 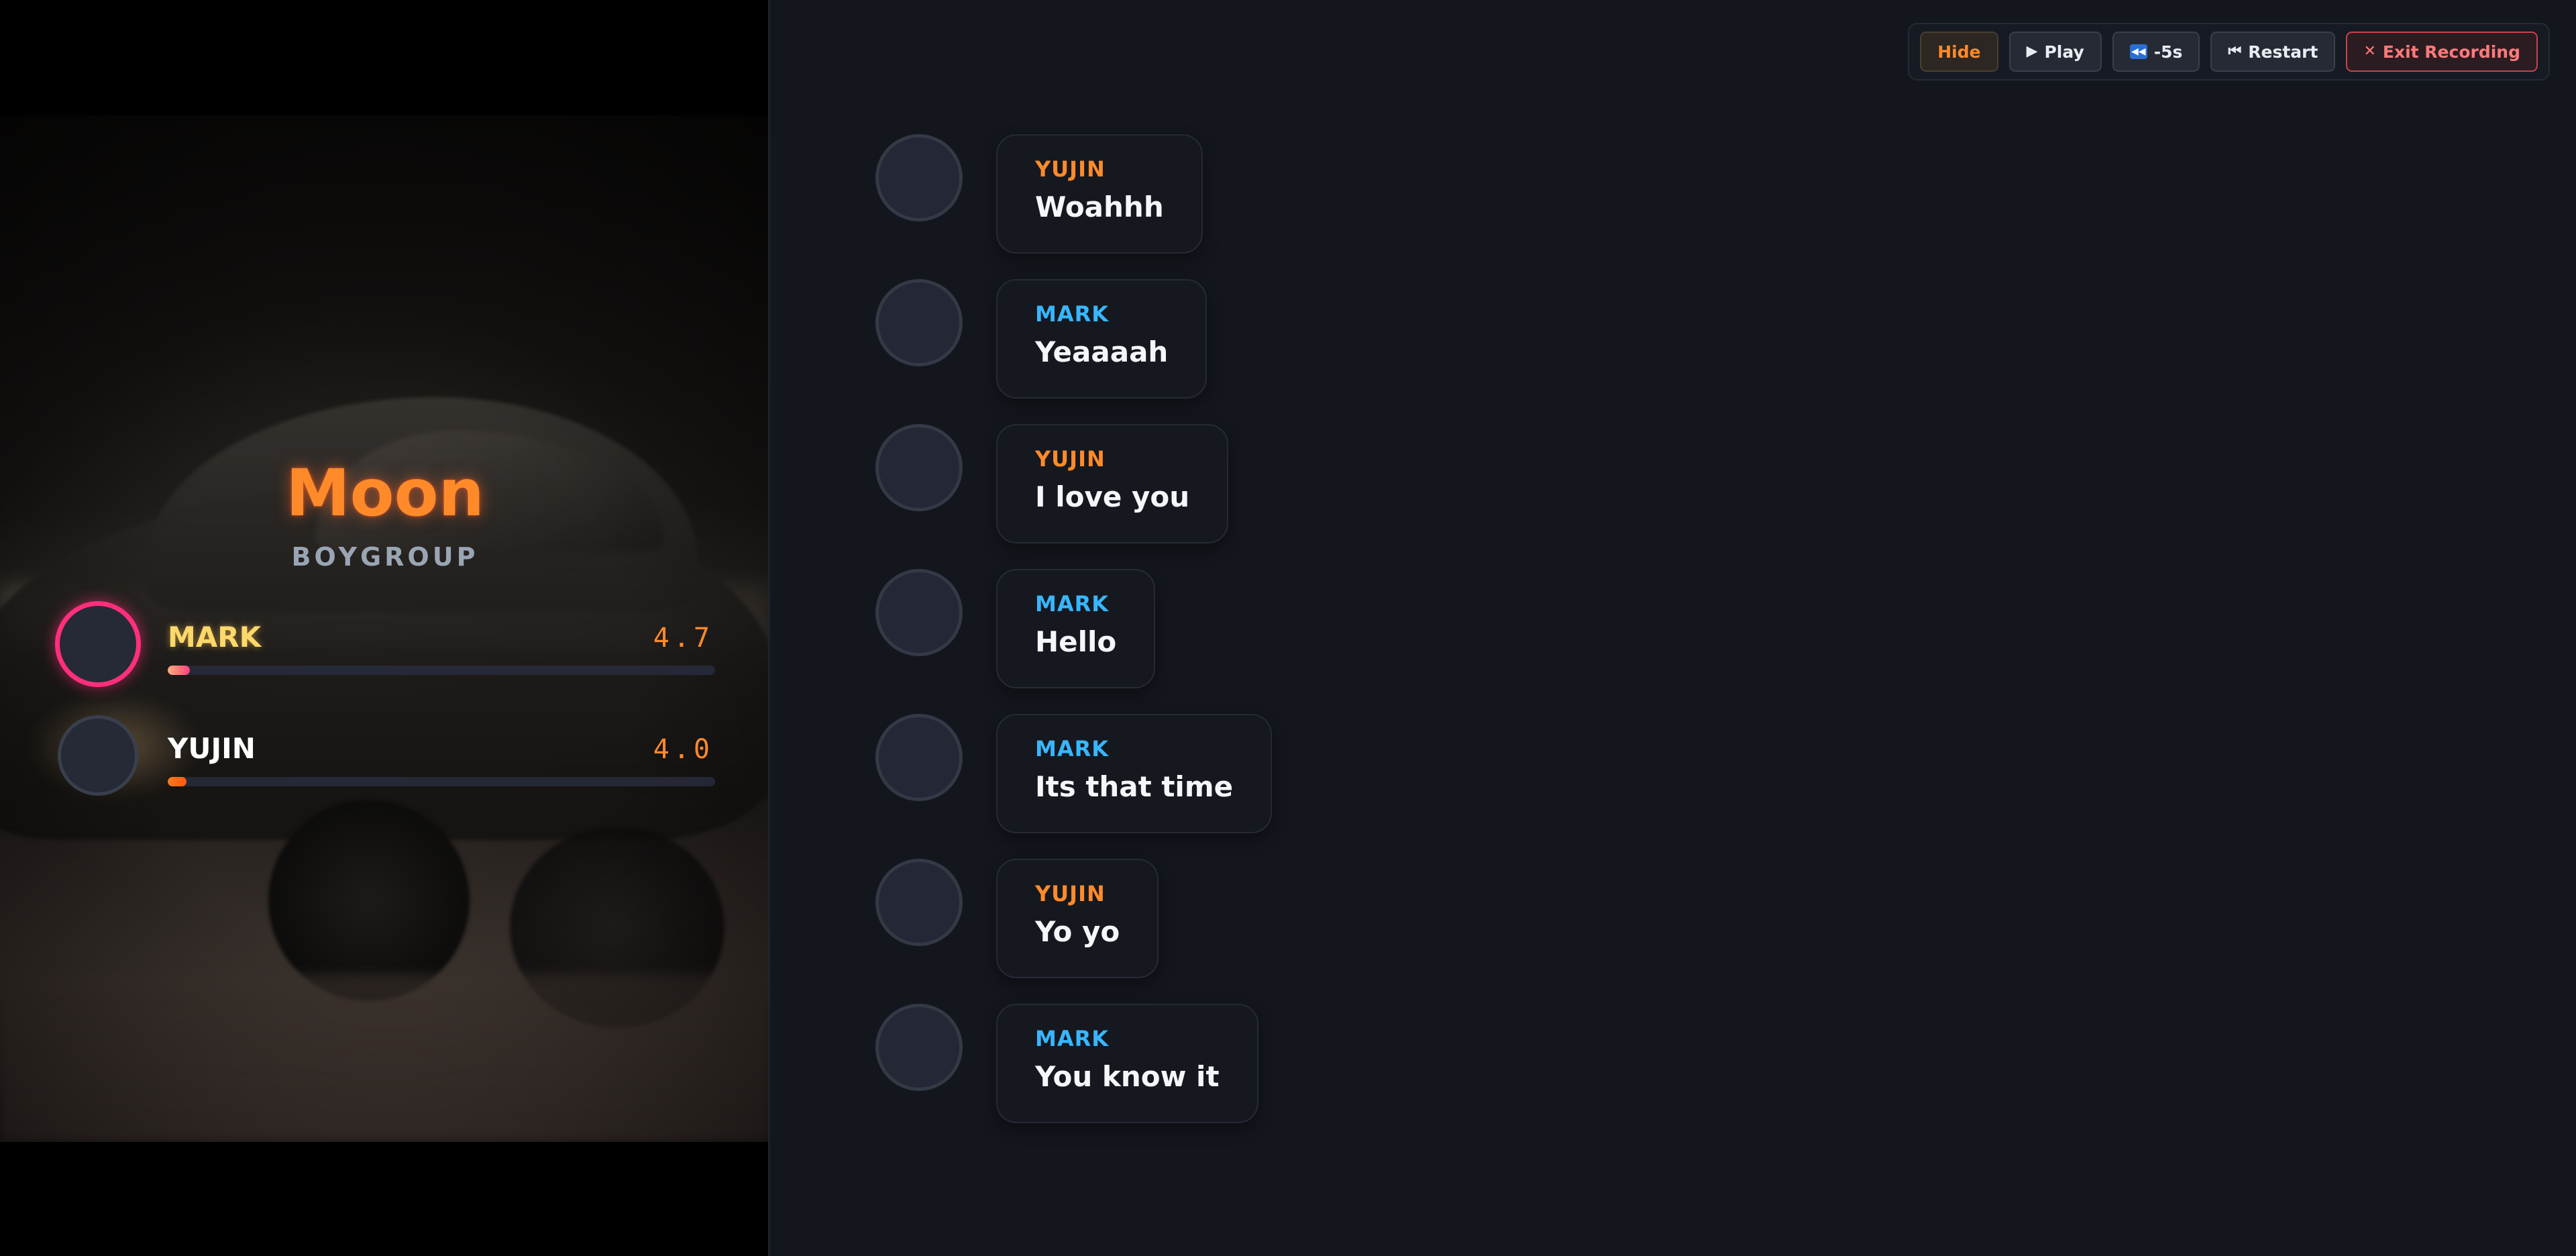 I want to click on message-bubble: YUJIN Yo yo, so click(x=1077, y=918).